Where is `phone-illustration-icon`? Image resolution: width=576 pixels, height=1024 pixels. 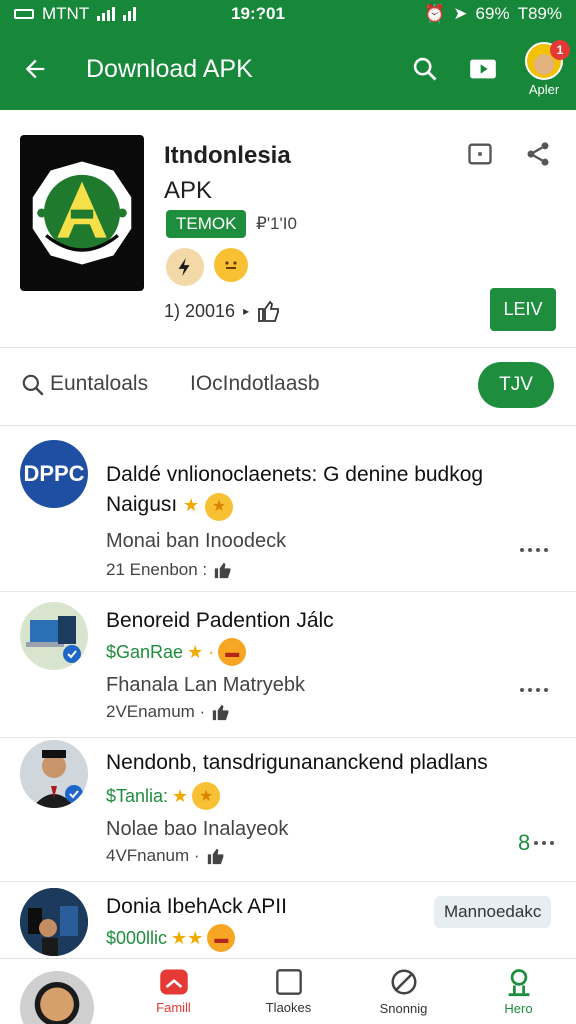 phone-illustration-icon is located at coordinates (54, 922).